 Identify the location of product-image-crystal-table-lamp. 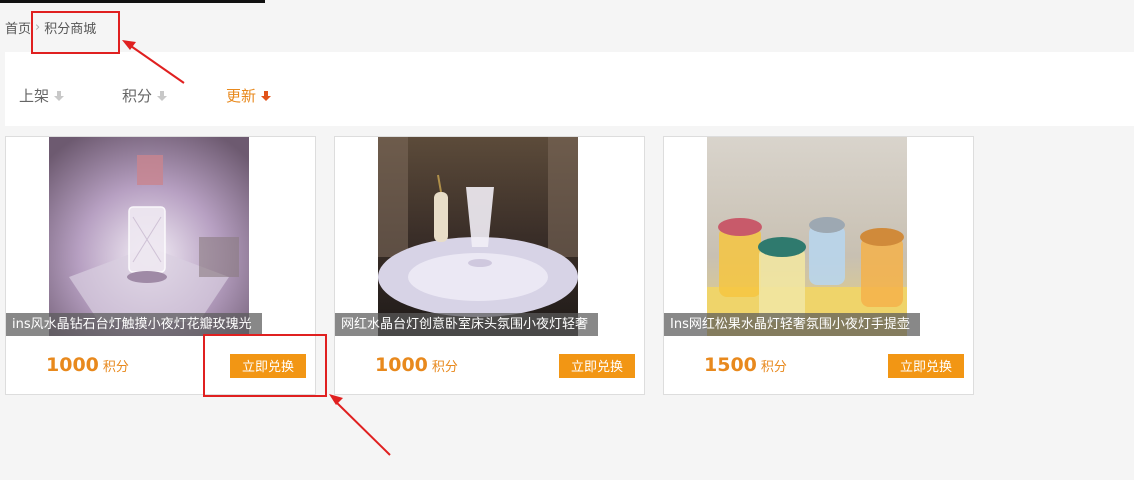
(478, 236).